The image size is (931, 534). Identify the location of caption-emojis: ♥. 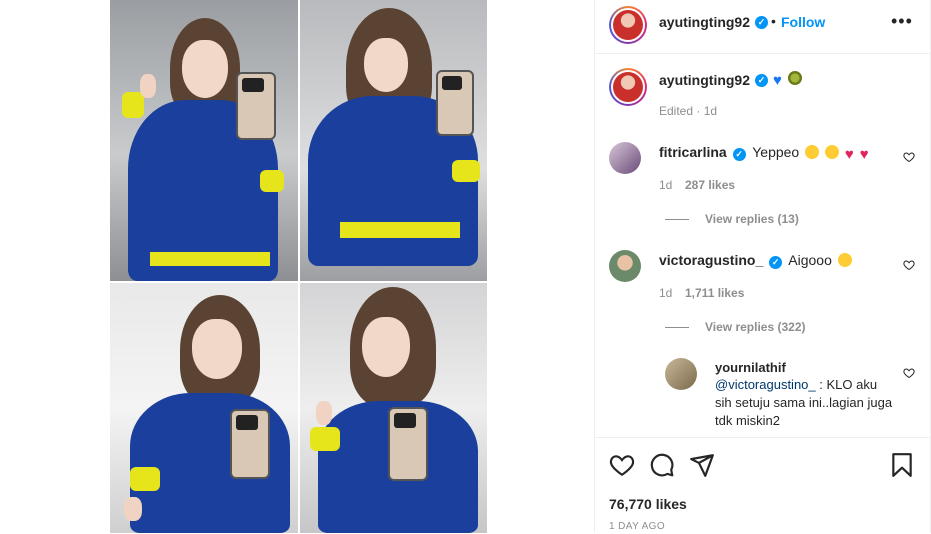
(787, 79).